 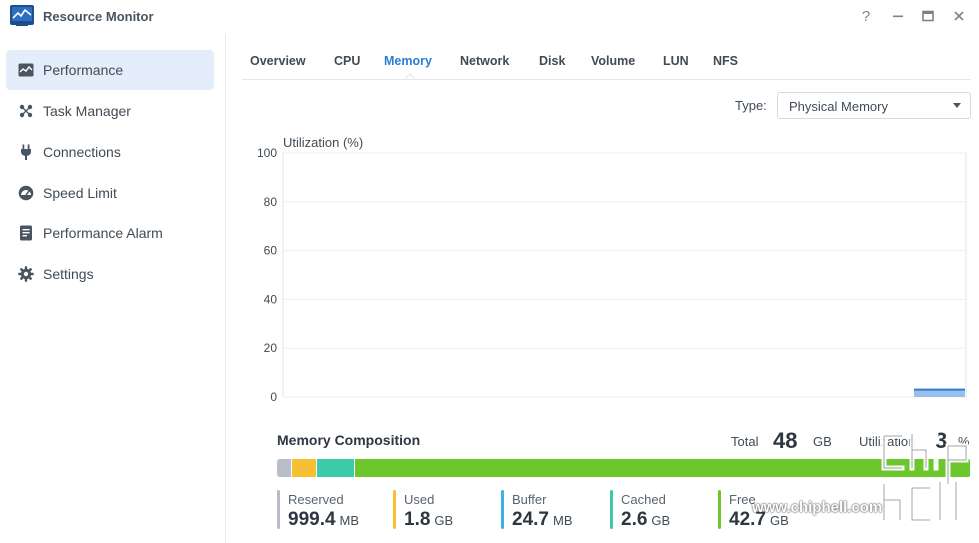 What do you see at coordinates (745, 441) in the screenshot?
I see `total-label: Total` at bounding box center [745, 441].